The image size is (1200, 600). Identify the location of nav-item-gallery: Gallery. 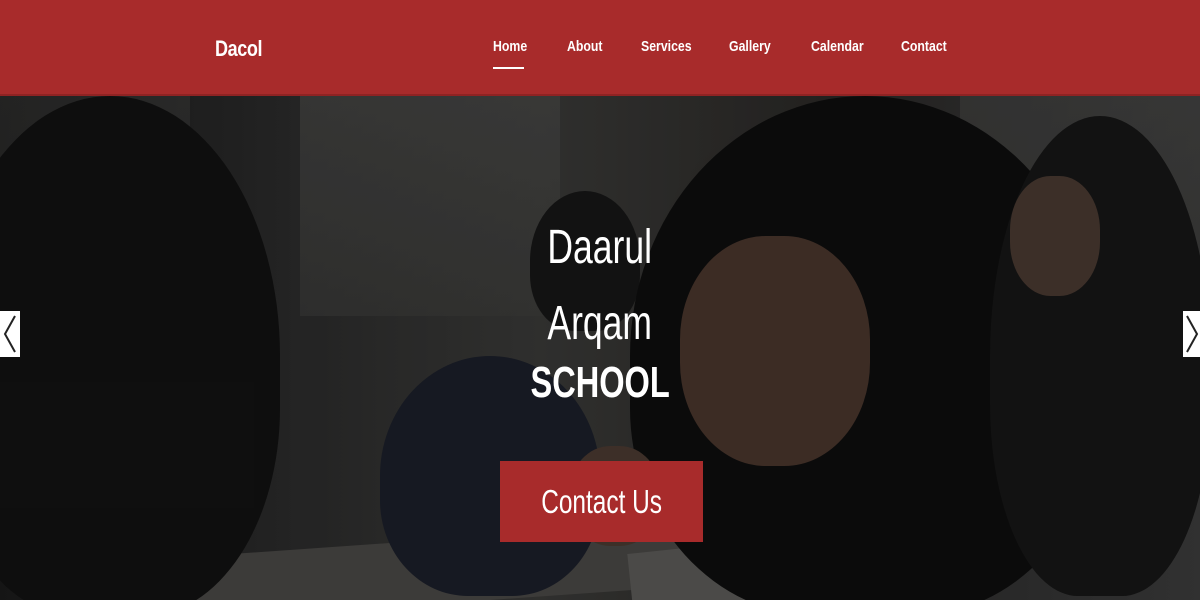
(750, 46).